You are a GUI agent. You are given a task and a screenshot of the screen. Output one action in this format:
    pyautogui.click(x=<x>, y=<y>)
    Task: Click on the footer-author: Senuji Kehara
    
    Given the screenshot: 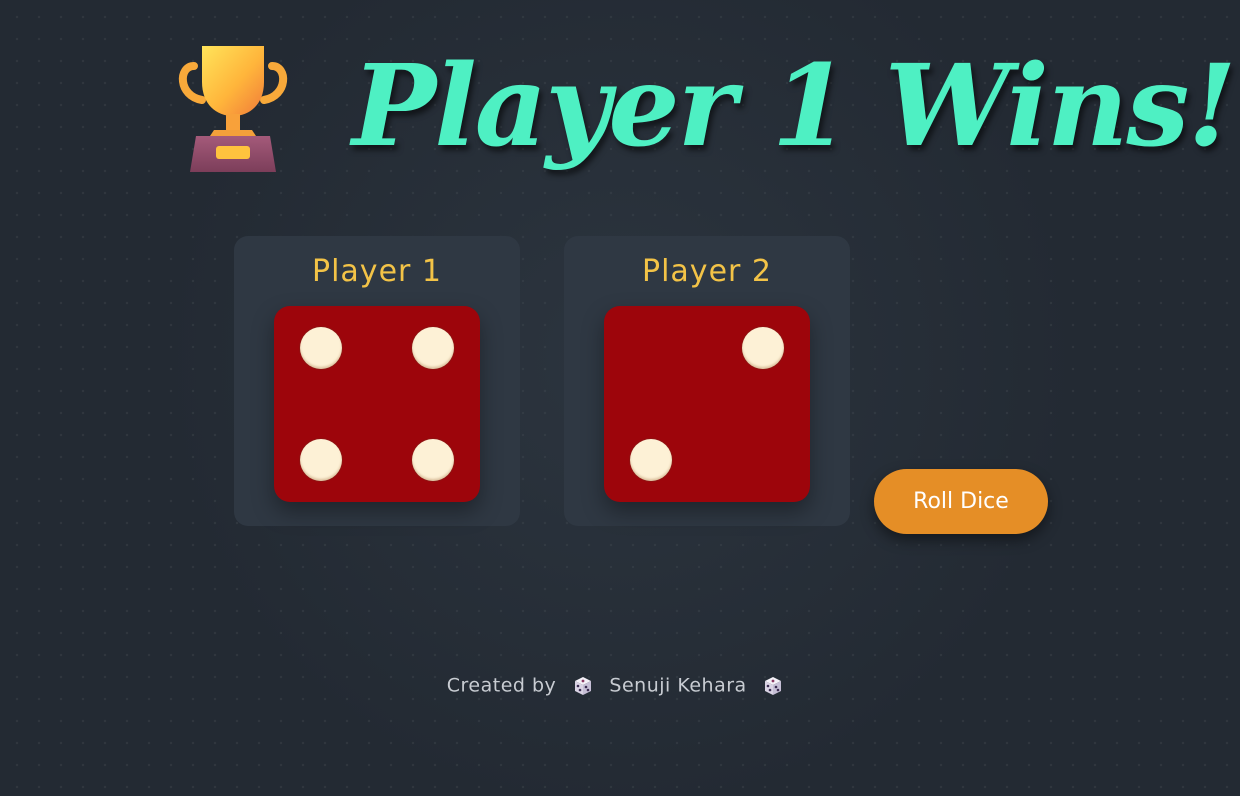 What is the action you would take?
    pyautogui.click(x=678, y=685)
    